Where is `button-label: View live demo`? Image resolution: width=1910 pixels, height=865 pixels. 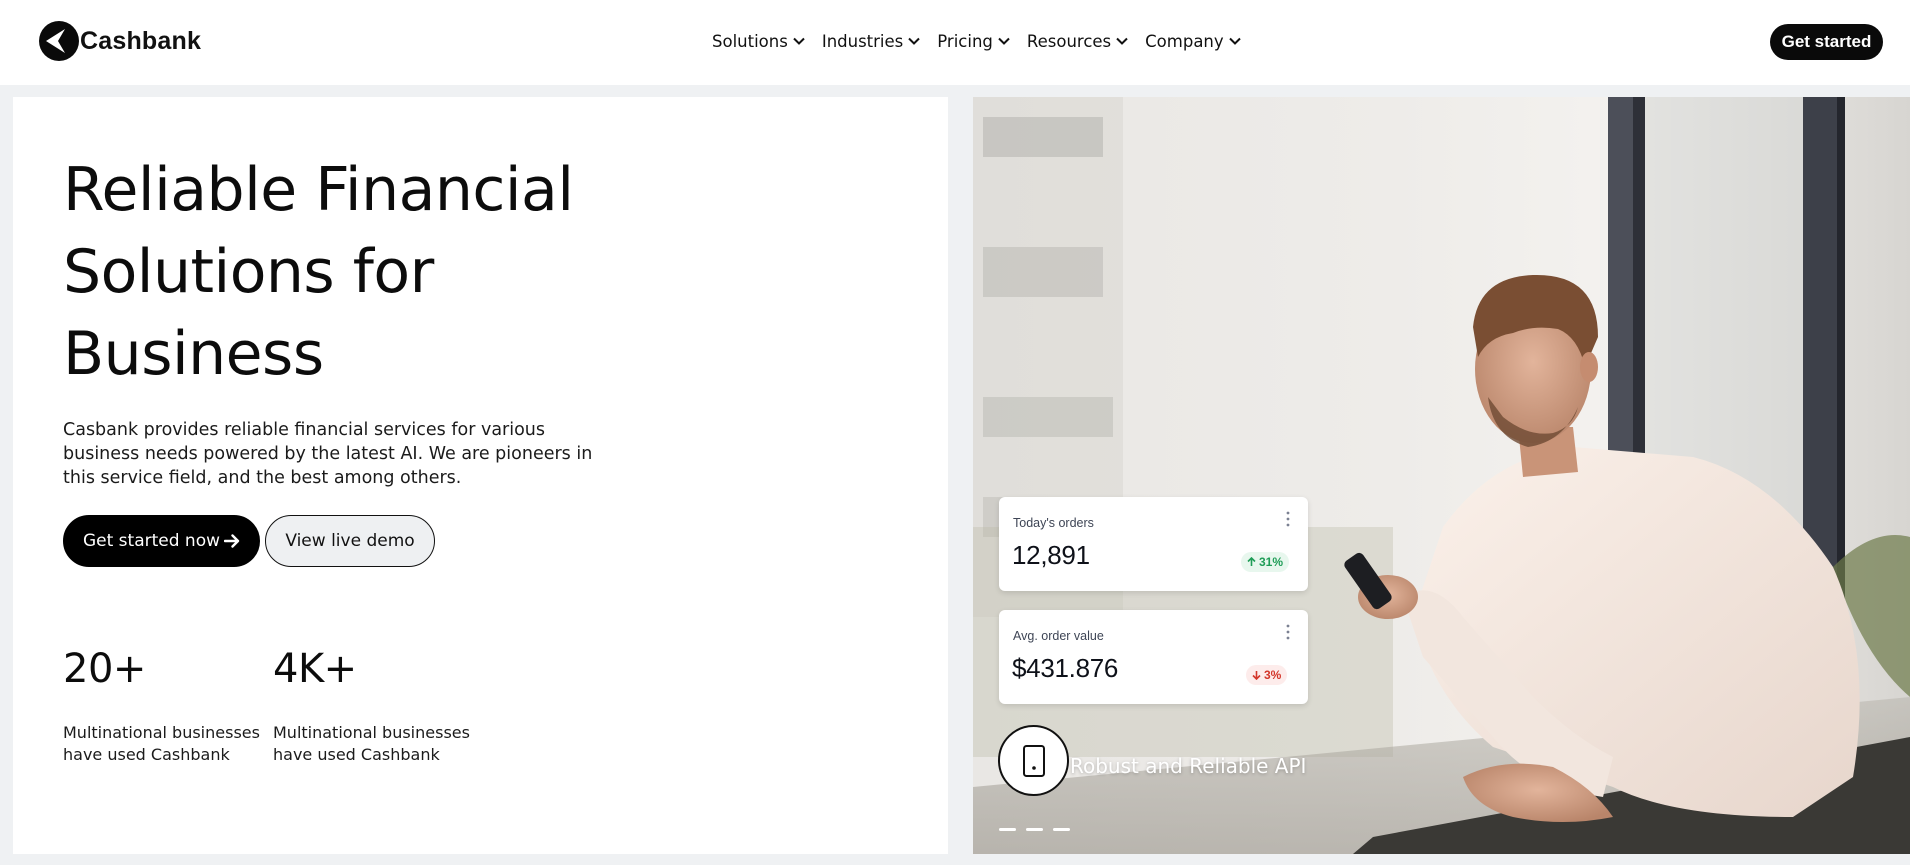 button-label: View live demo is located at coordinates (350, 541).